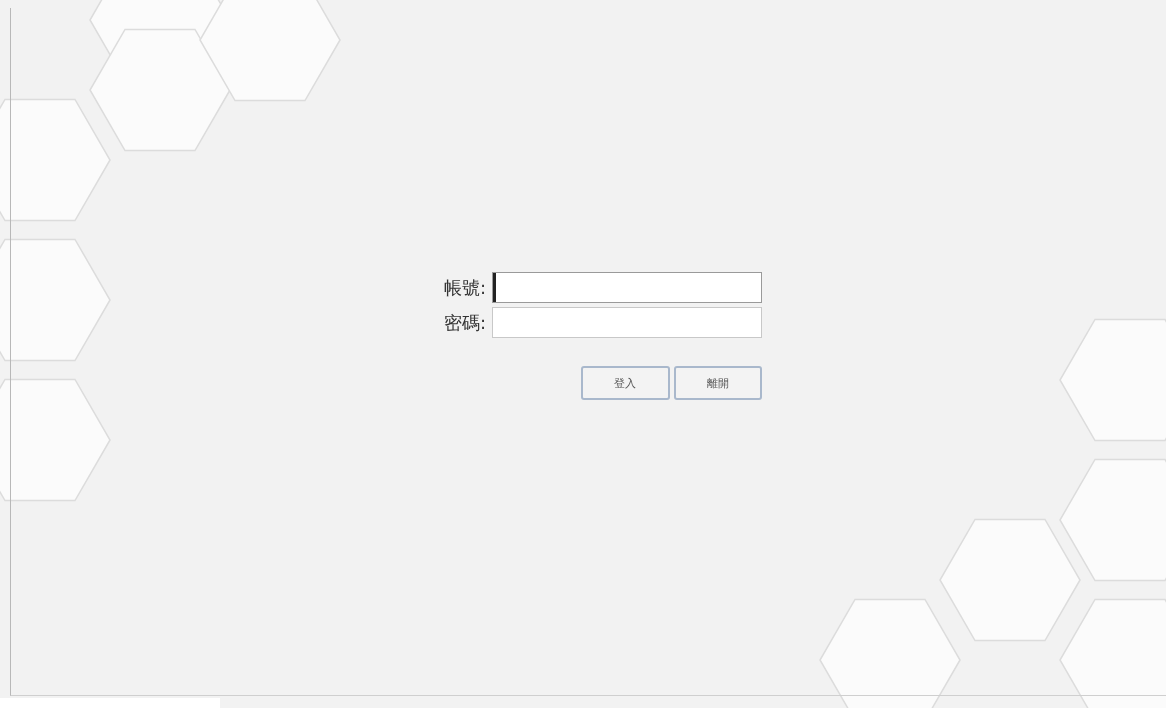 The height and width of the screenshot is (708, 1166). I want to click on login-button: 登入, so click(625, 383).